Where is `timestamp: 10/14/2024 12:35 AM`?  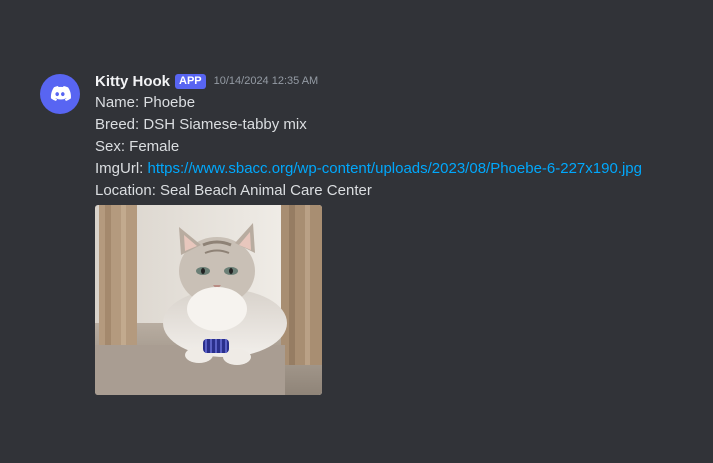
timestamp: 10/14/2024 12:35 AM is located at coordinates (266, 80).